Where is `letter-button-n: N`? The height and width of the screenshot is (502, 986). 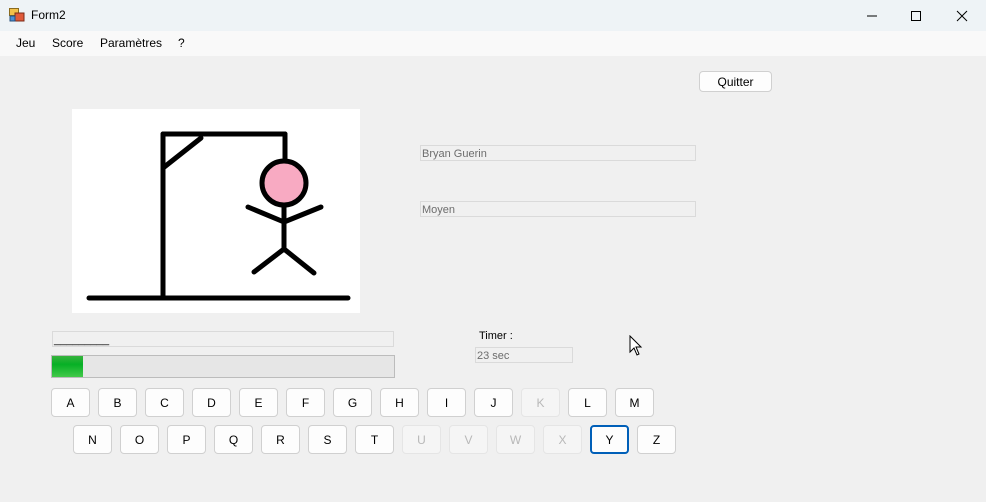 letter-button-n: N is located at coordinates (92, 439).